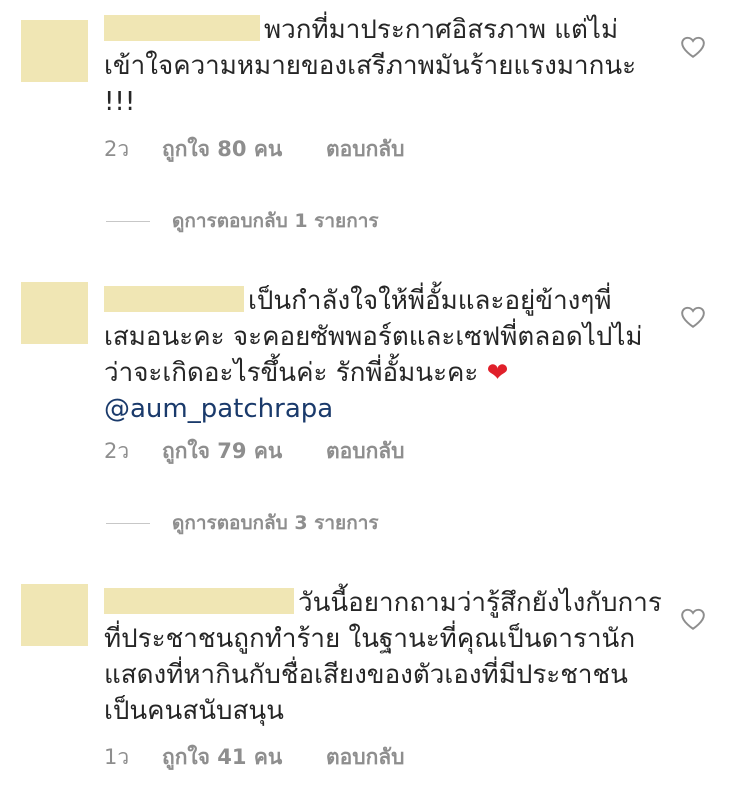  I want to click on like-count: ถูกใจ 80 คน, so click(244, 149).